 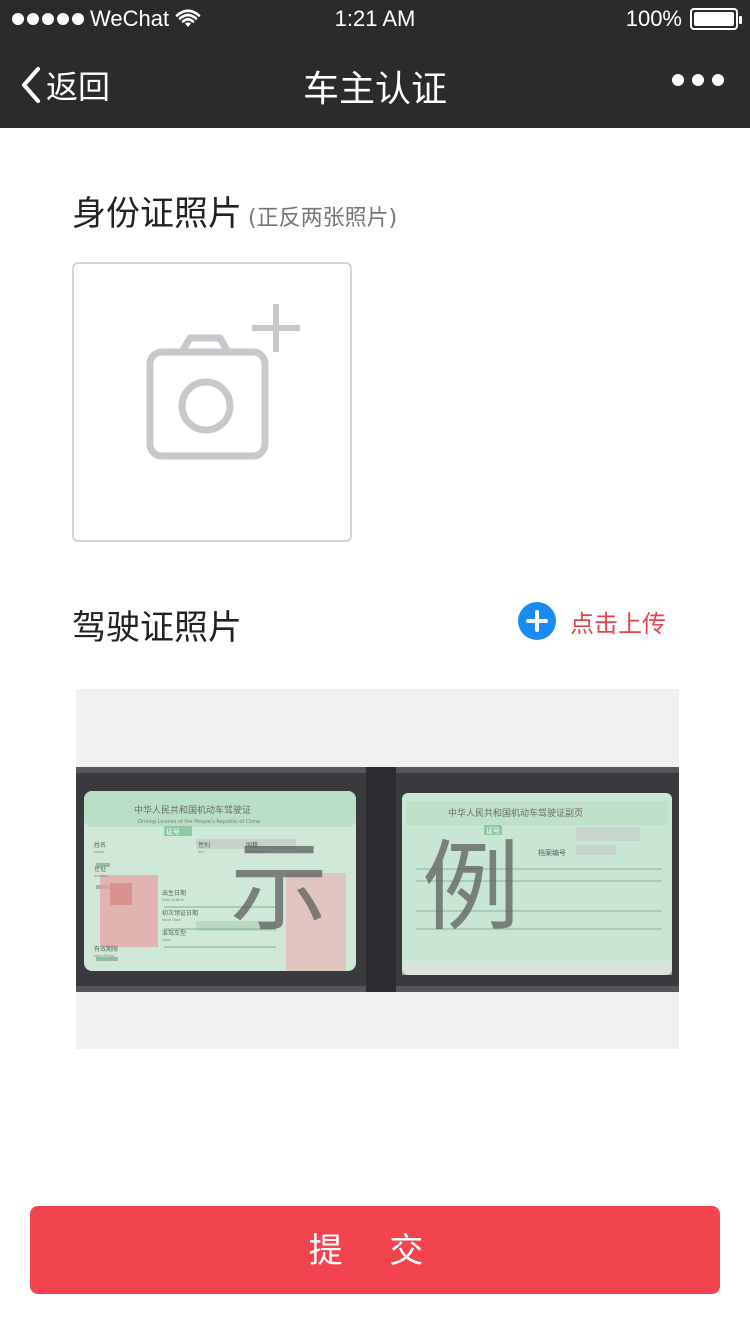 What do you see at coordinates (104, 956) in the screenshot?
I see `left-card-field-label-en: Valid Period` at bounding box center [104, 956].